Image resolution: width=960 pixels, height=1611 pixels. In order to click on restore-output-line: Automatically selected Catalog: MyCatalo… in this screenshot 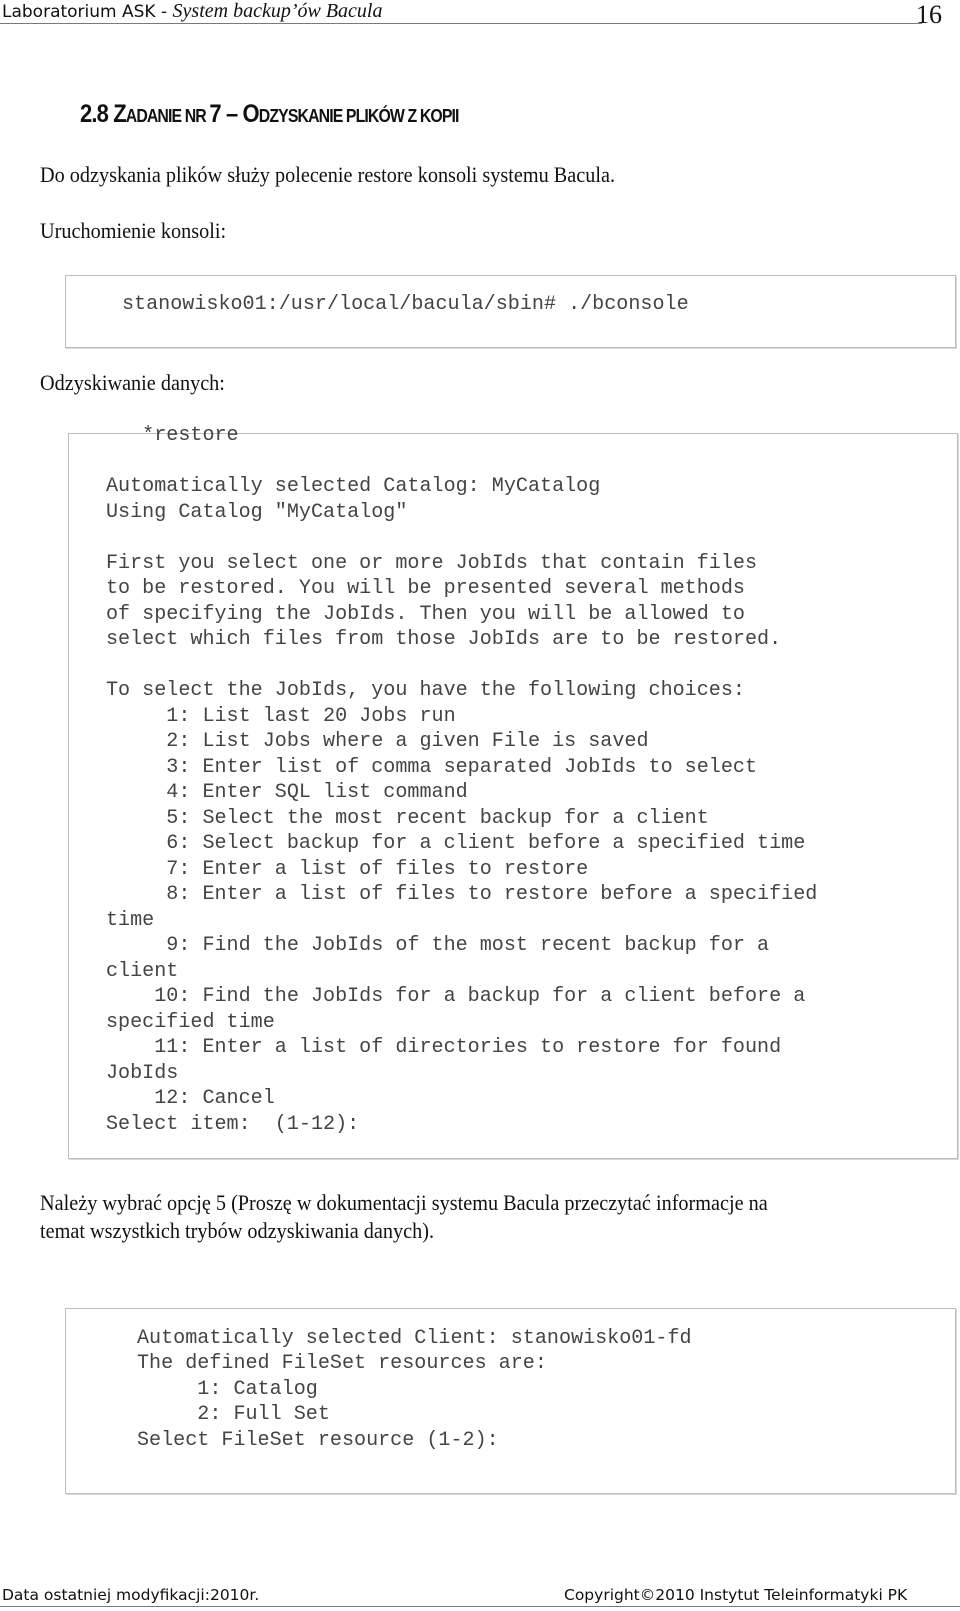, I will do `click(353, 486)`.